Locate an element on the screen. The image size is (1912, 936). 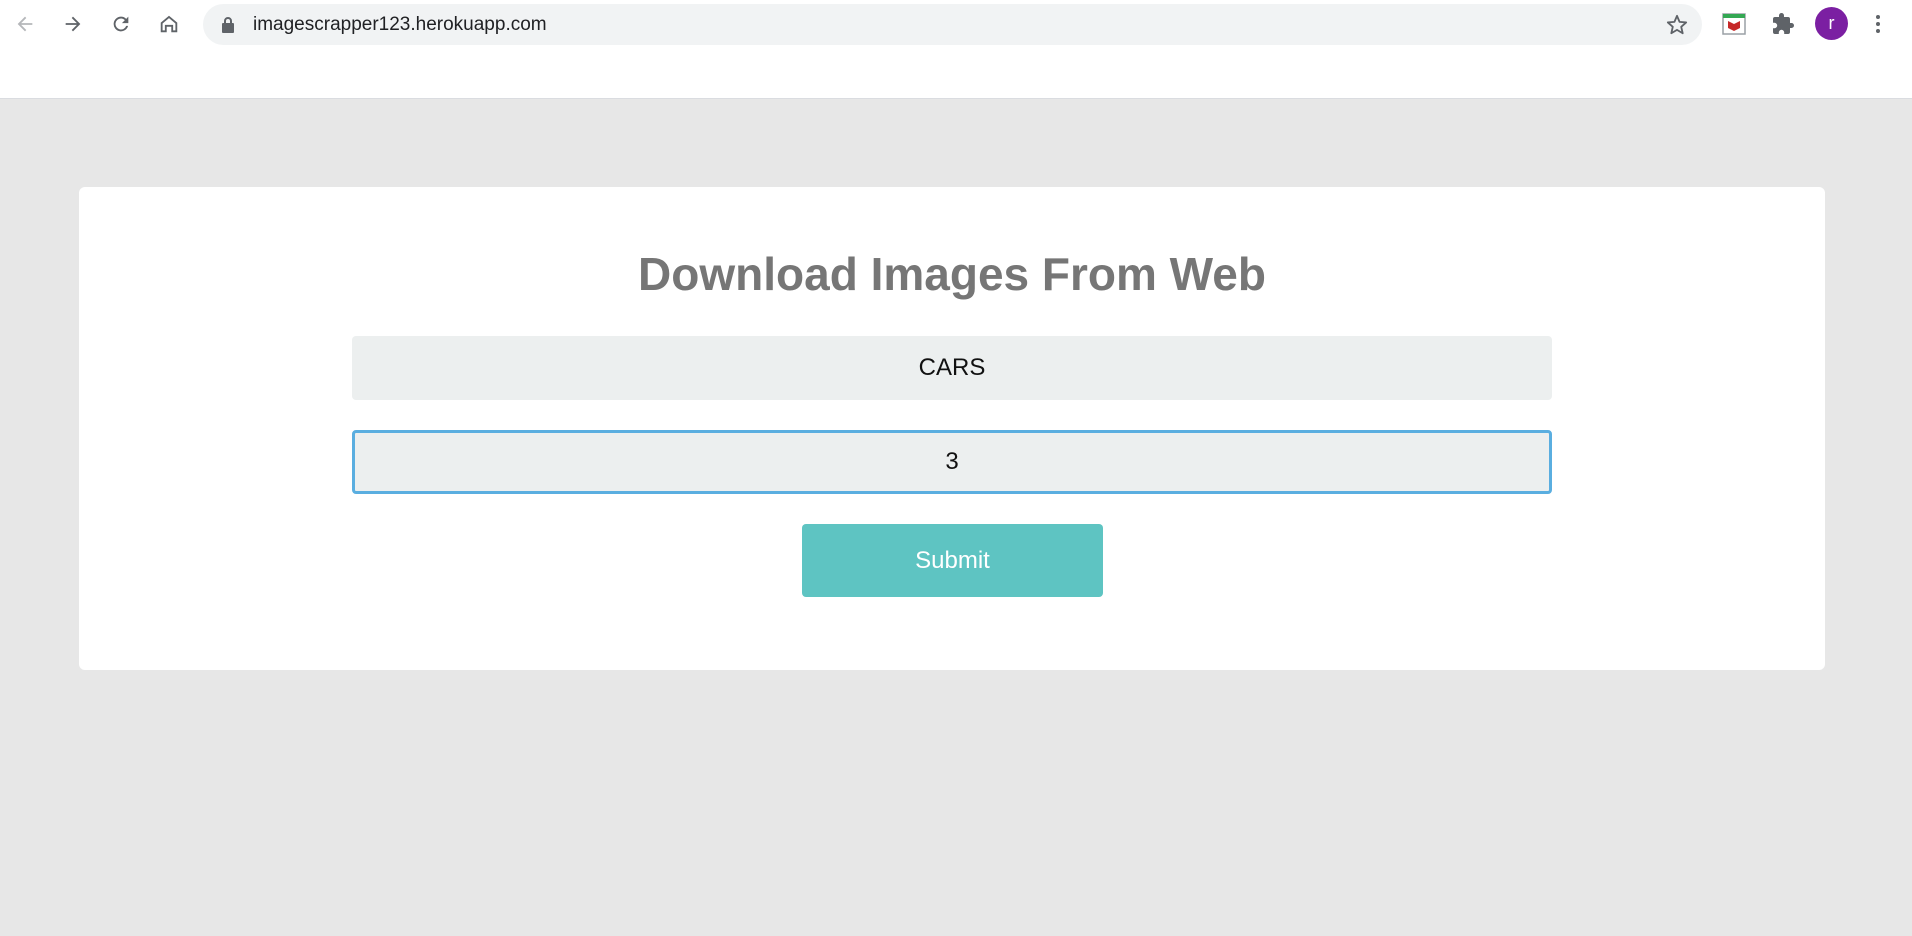
browser-toolbar: imagescrapper123.herokuapp.com r is located at coordinates (956, 24).